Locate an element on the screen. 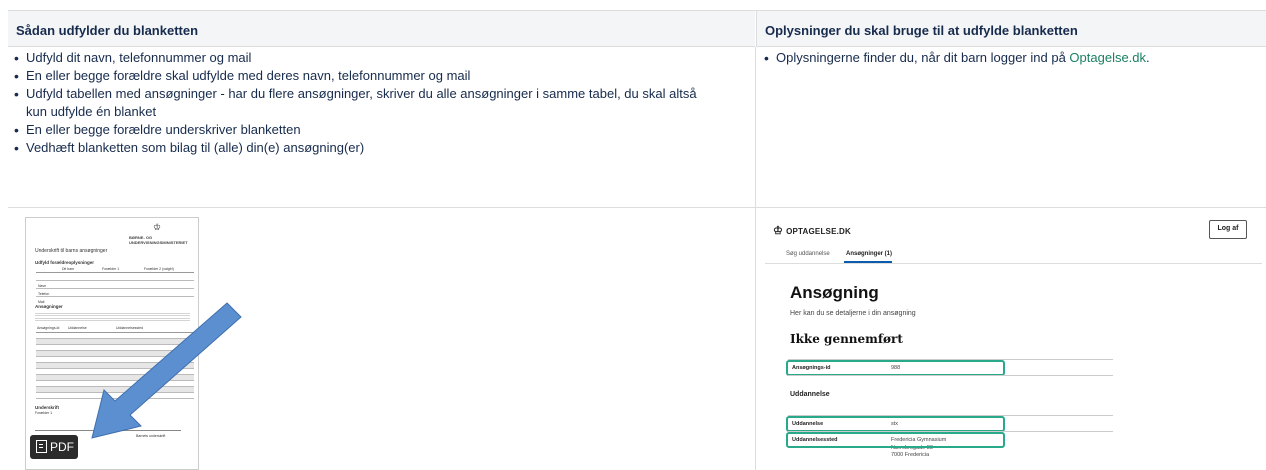 The width and height of the screenshot is (1266, 470). info-suffix: . is located at coordinates (1148, 57).